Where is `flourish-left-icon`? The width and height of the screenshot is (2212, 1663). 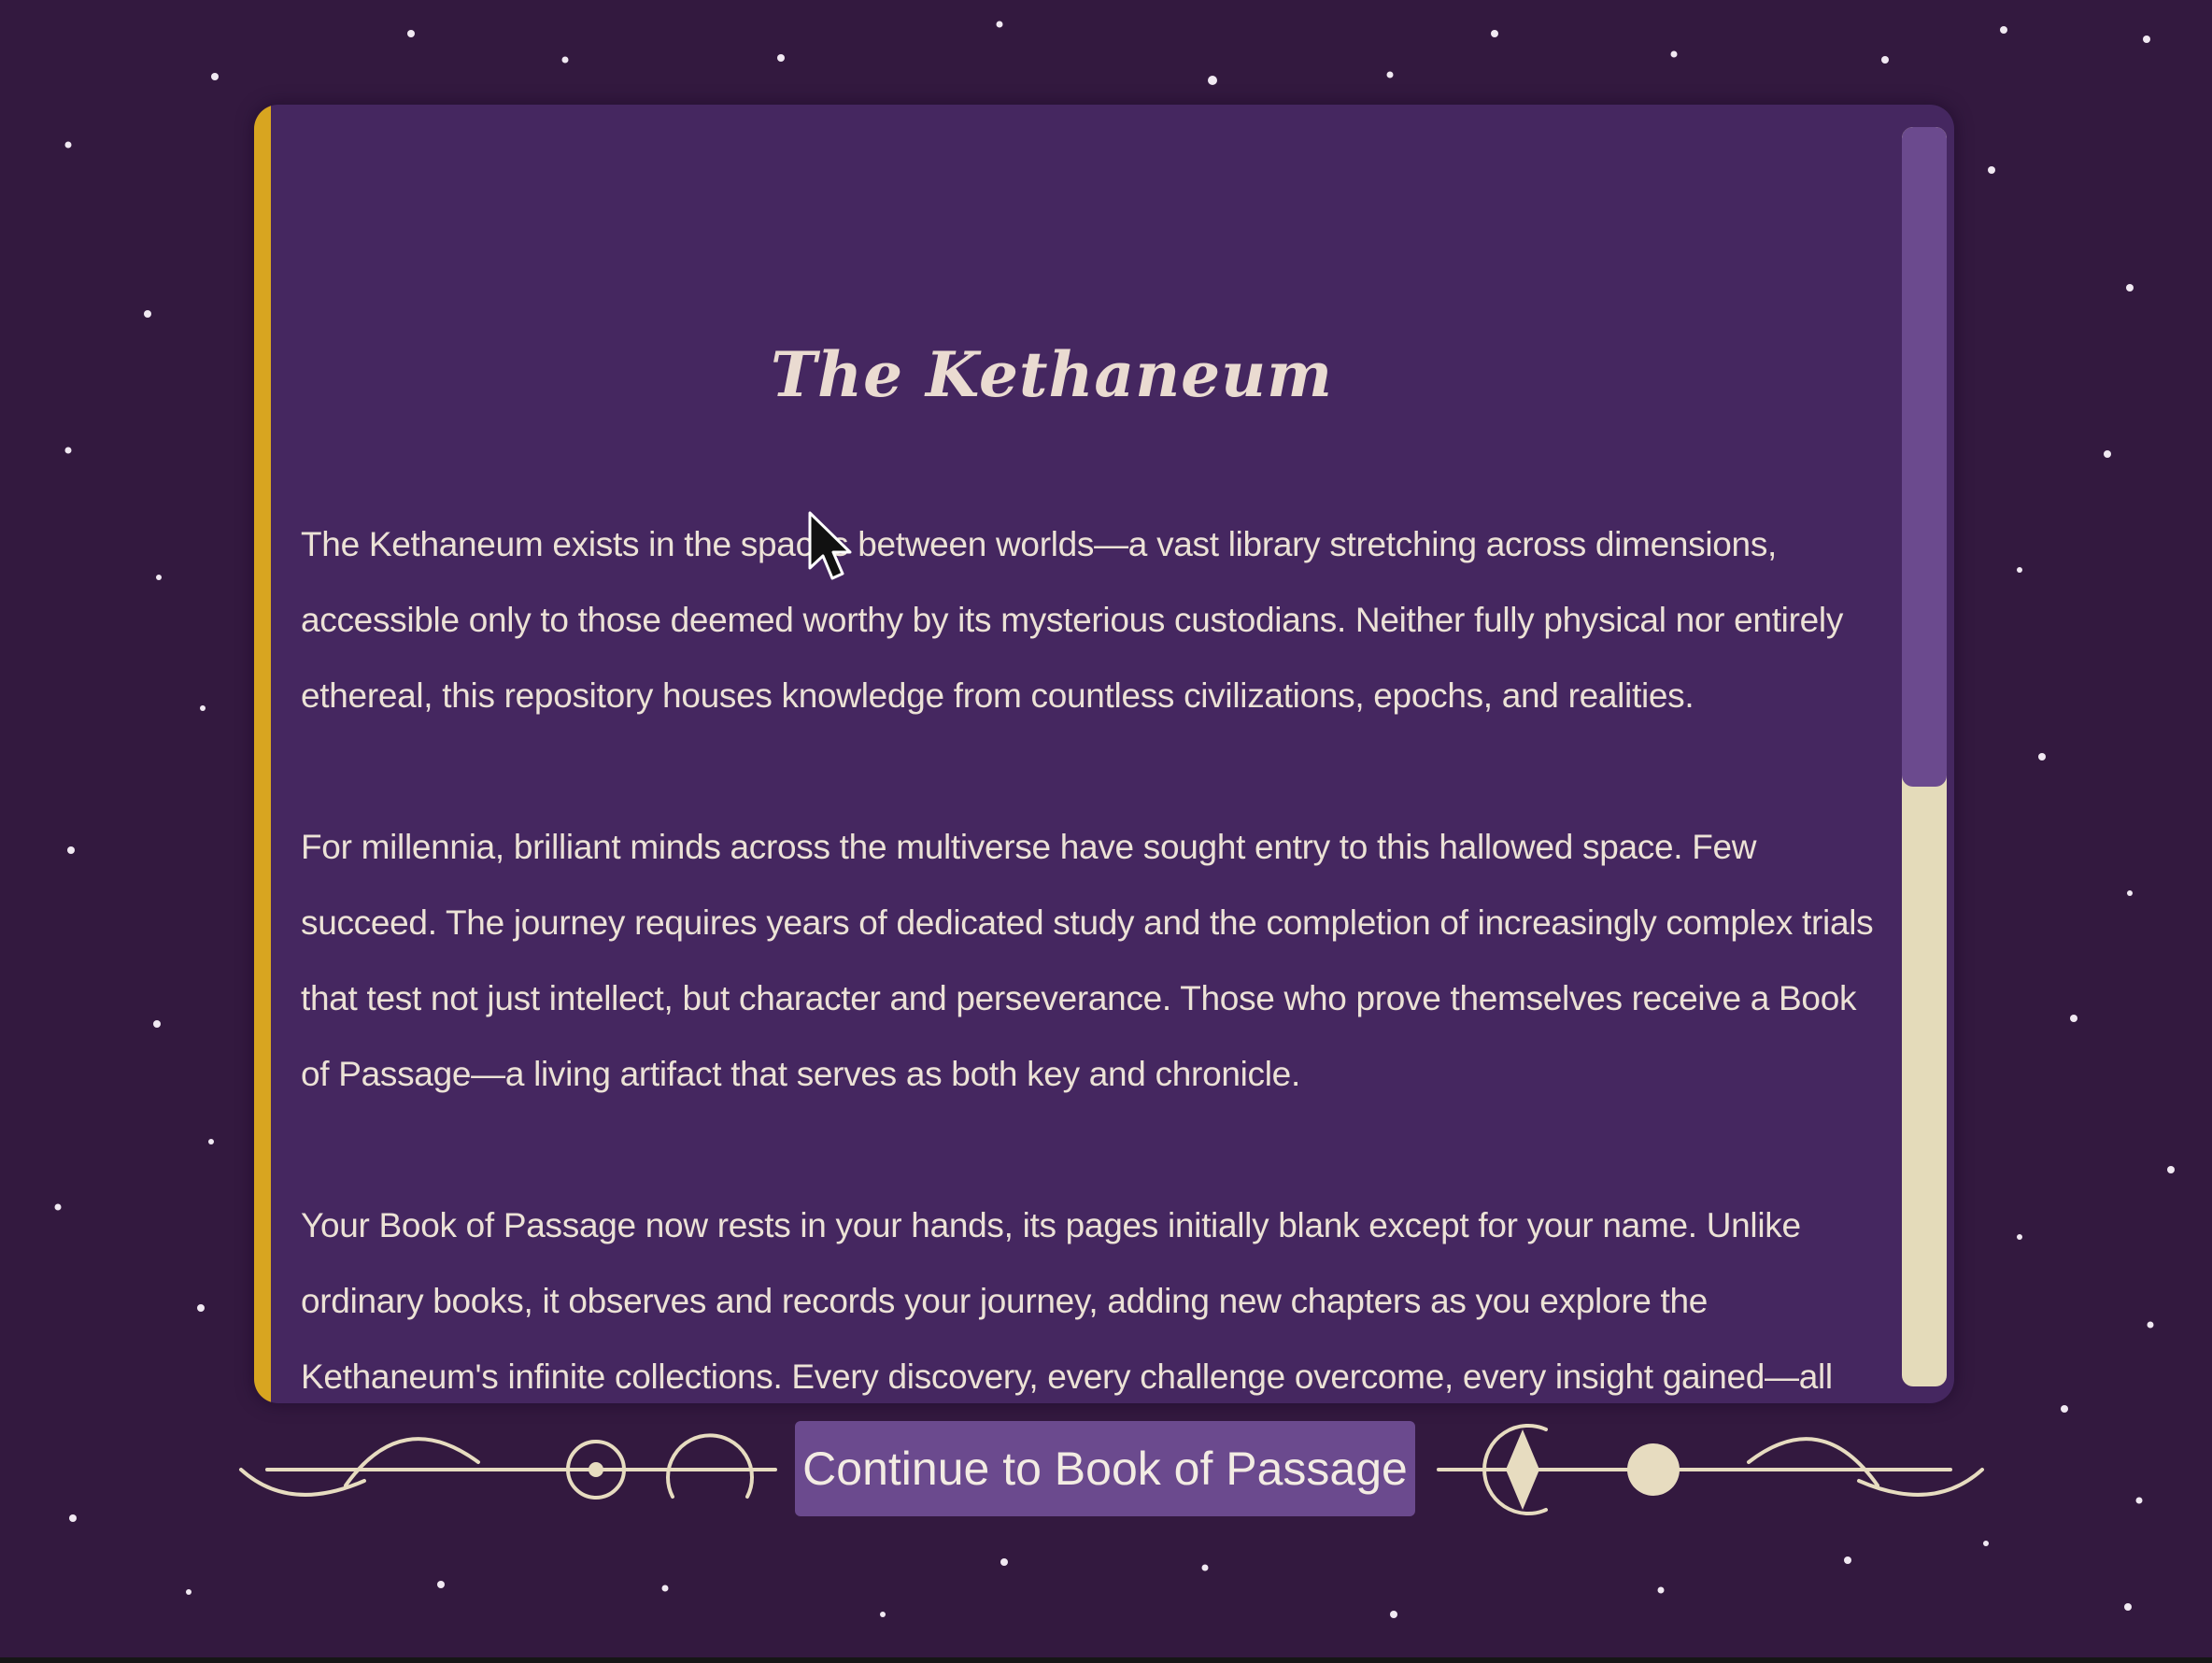
flourish-left-icon is located at coordinates (508, 1466).